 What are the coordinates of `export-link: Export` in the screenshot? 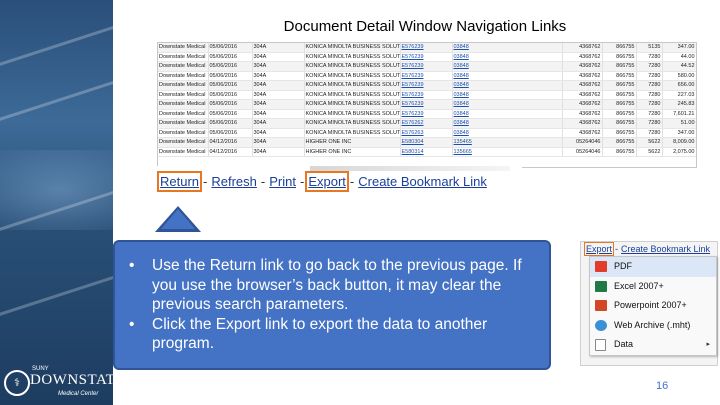 It's located at (327, 181).